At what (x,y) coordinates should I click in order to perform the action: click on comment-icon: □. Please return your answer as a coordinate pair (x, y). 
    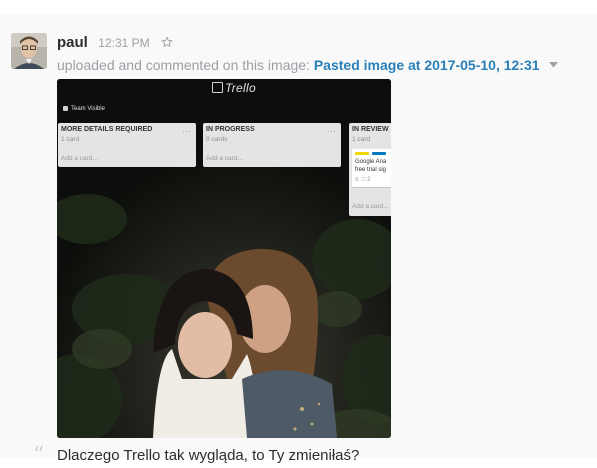
    Looking at the image, I should click on (363, 180).